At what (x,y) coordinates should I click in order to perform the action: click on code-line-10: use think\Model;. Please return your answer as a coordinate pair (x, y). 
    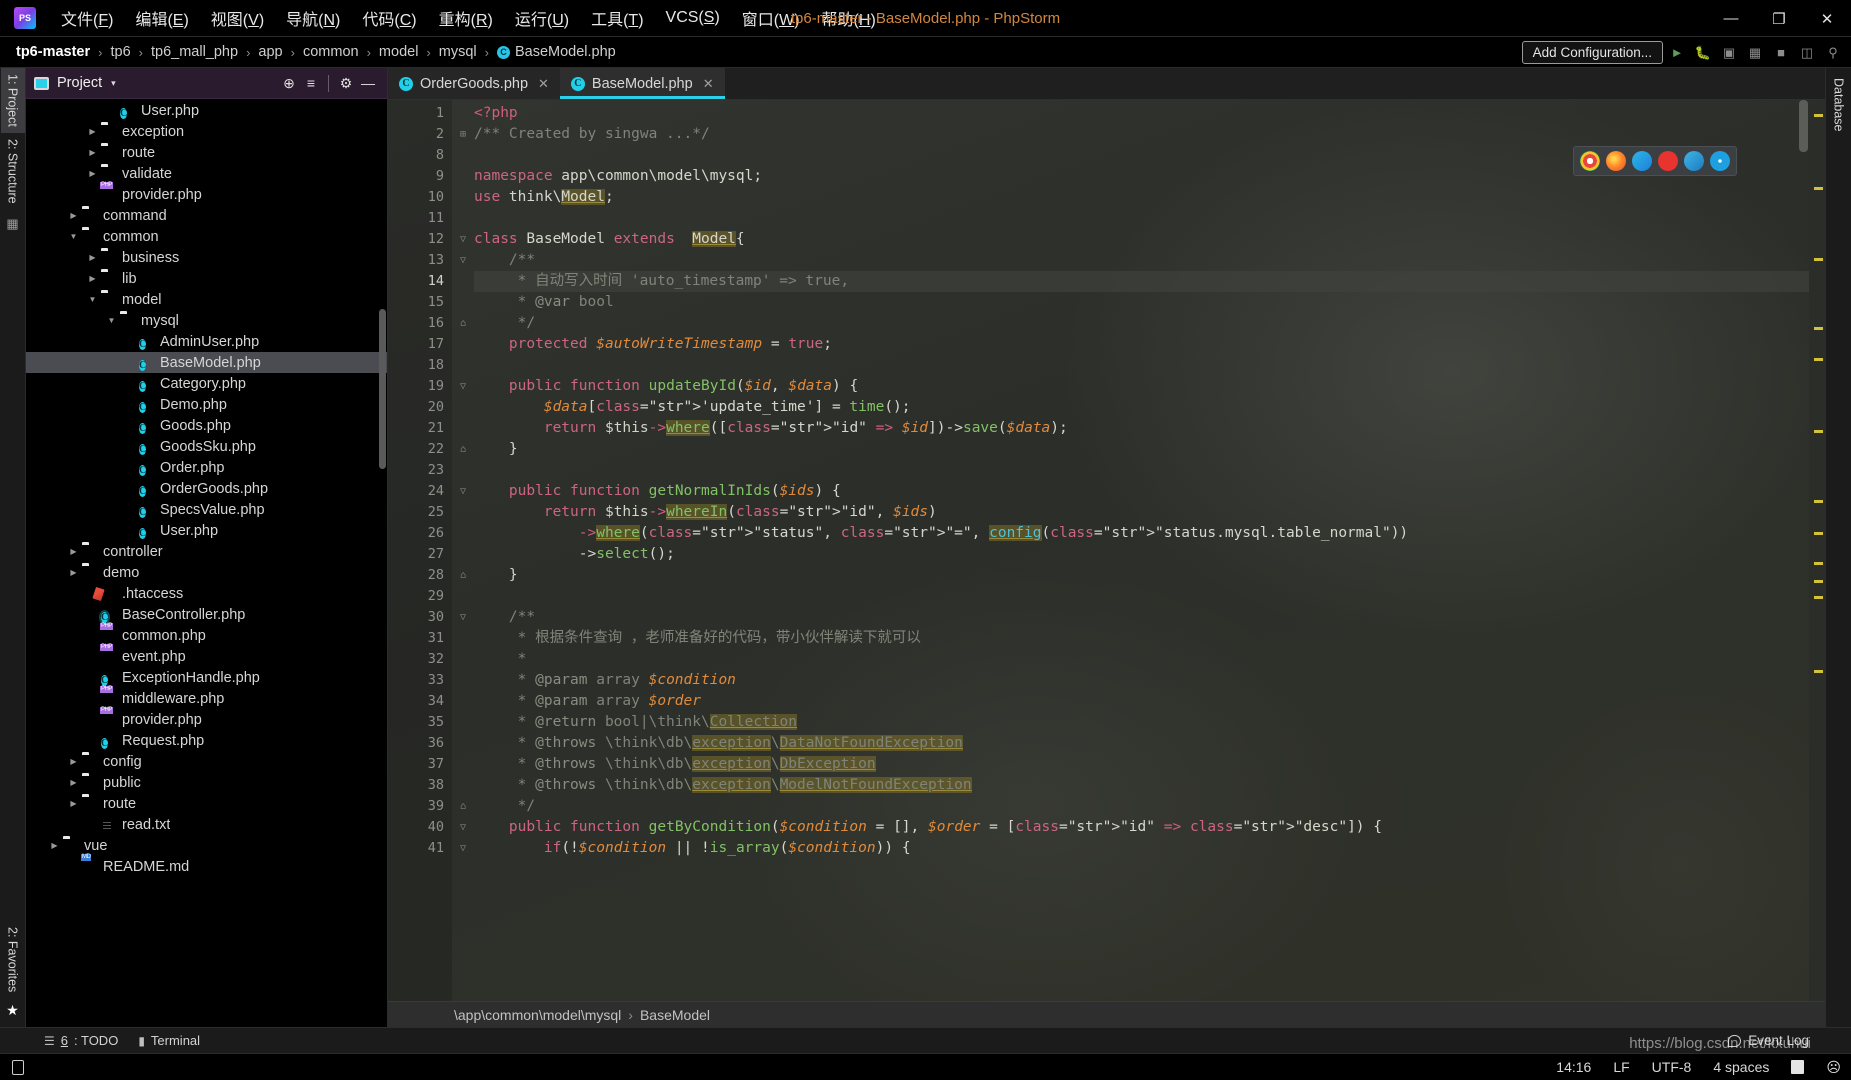
    Looking at the image, I should click on (1149, 197).